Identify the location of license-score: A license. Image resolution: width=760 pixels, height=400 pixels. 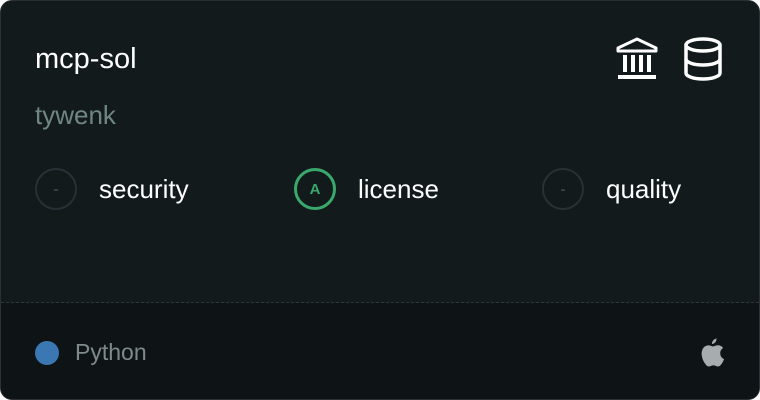
(366, 189).